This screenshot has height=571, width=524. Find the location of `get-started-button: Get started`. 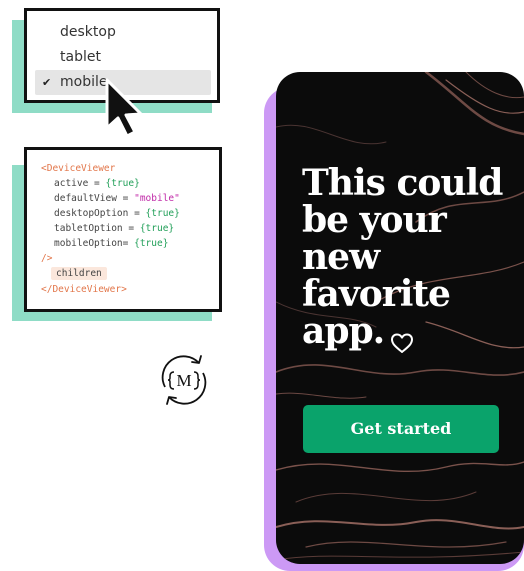

get-started-button: Get started is located at coordinates (401, 429).